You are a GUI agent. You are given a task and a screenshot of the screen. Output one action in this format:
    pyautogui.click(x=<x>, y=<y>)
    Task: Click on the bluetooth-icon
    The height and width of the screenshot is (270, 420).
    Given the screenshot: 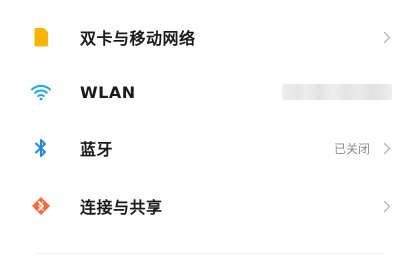 What is the action you would take?
    pyautogui.click(x=41, y=148)
    